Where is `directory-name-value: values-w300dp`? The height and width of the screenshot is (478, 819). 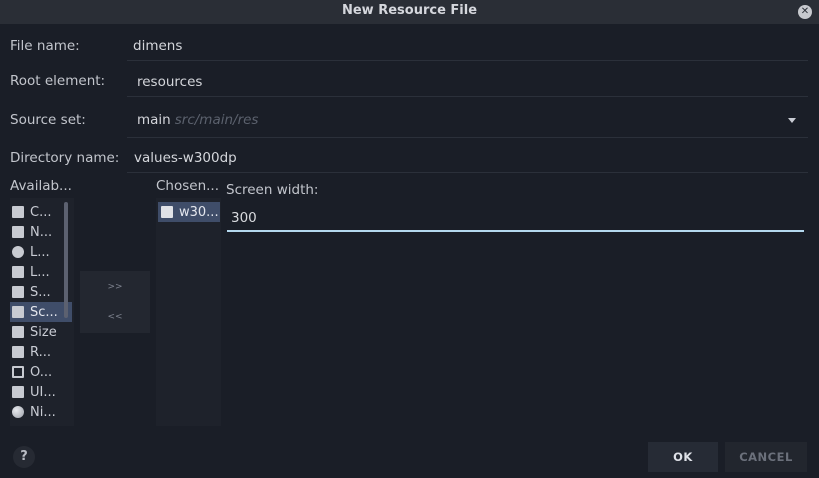 directory-name-value: values-w300dp is located at coordinates (185, 158).